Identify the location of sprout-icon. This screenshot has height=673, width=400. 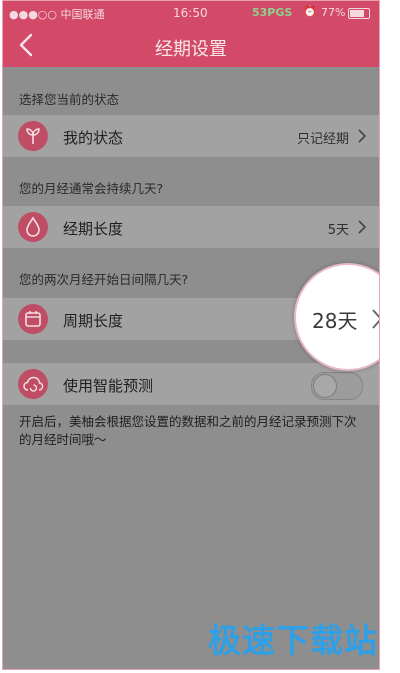
(33, 136).